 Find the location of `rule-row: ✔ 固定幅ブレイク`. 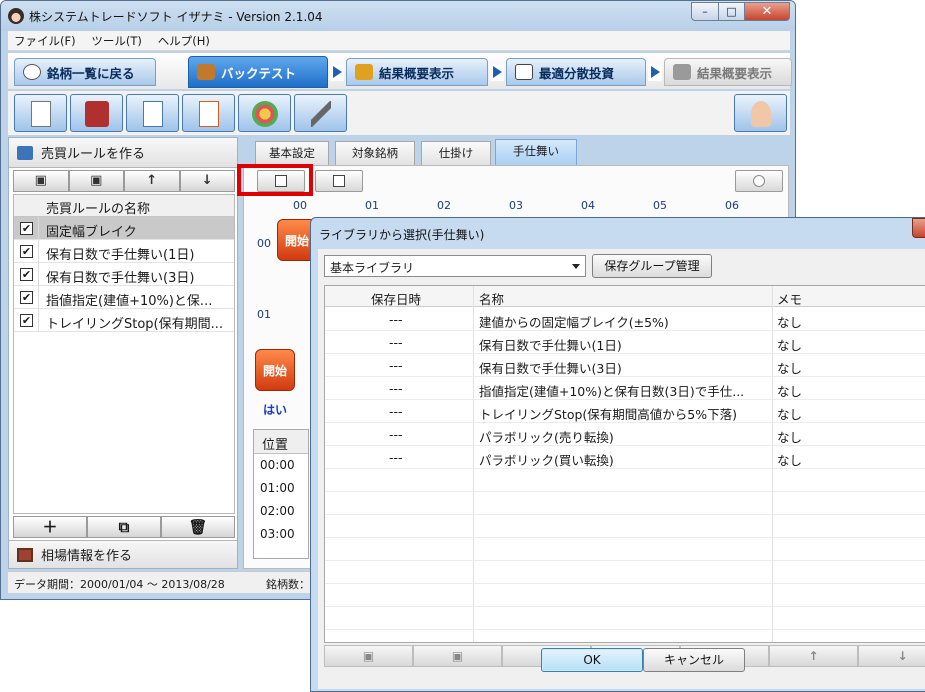

rule-row: ✔ 固定幅ブレイク is located at coordinates (124, 228).